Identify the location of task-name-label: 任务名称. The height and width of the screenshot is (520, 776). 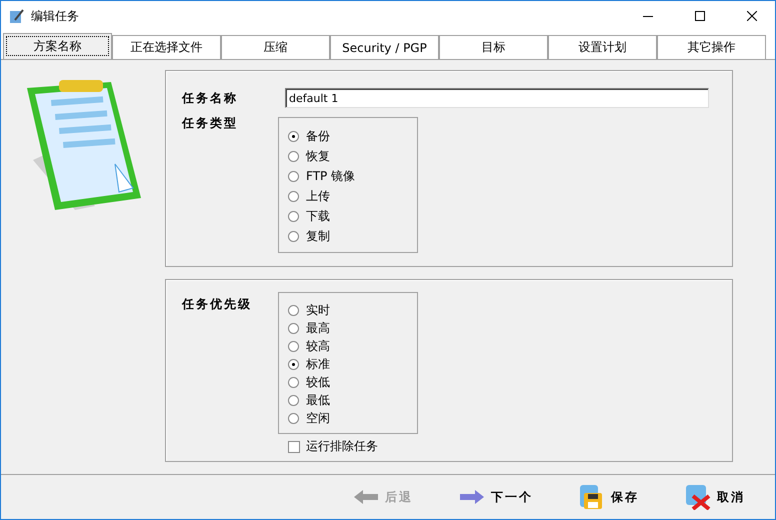
(210, 98).